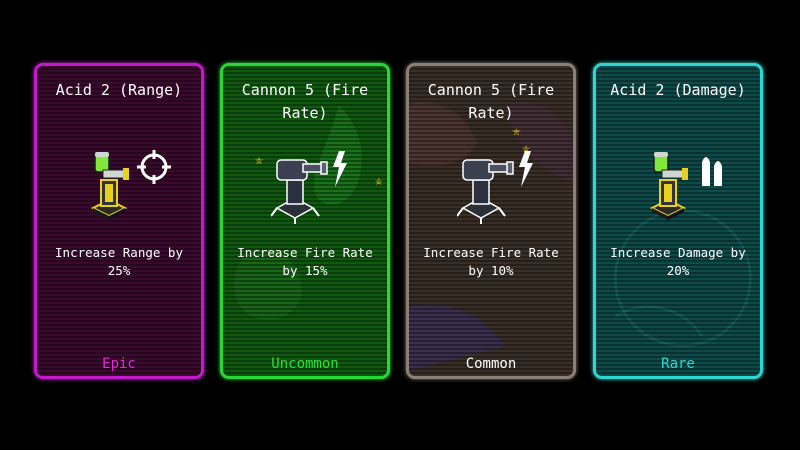 The image size is (800, 450). I want to click on rarity-label: Rare, so click(678, 364).